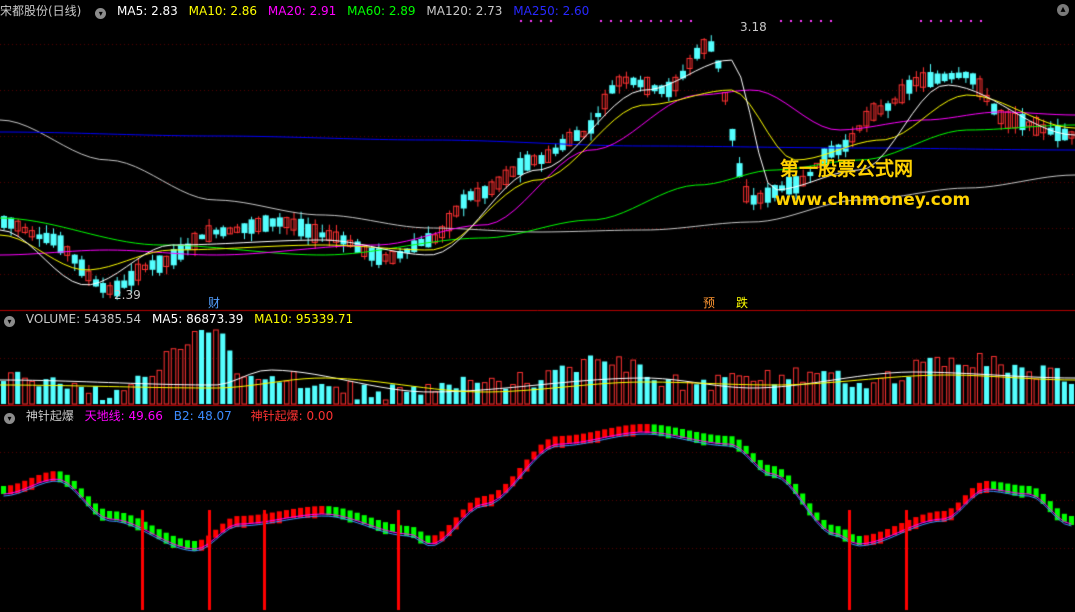 The image size is (1075, 612). What do you see at coordinates (170, 416) in the screenshot?
I see `indicator-panel-header: ▾ 神针起爆 天地线: 49.66 B2: 48.07 神针起爆: 0.00` at bounding box center [170, 416].